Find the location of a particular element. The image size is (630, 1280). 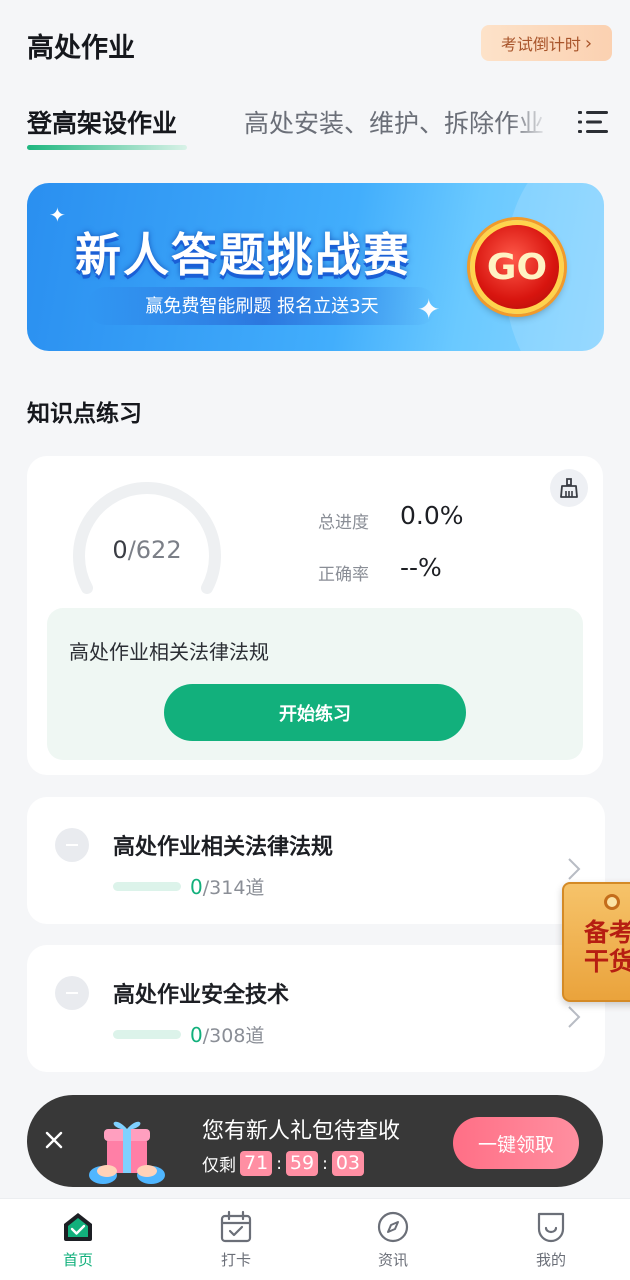

claim-gift-button: 一键领取 is located at coordinates (516, 1143).